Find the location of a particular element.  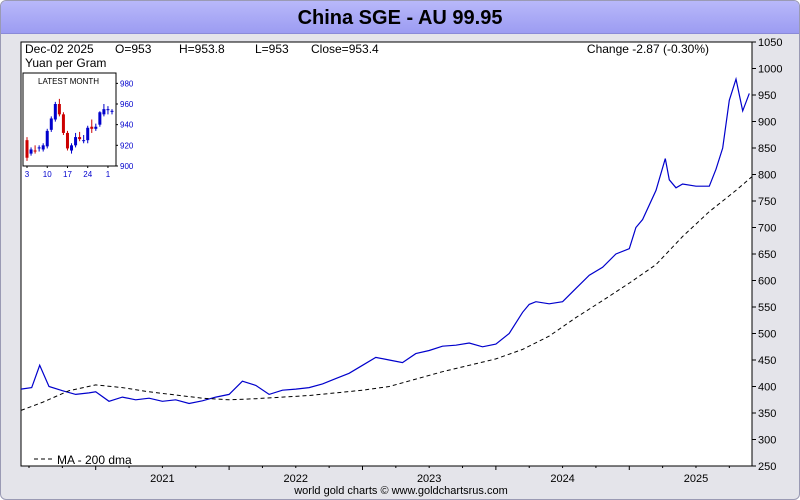

header-open: O=953 is located at coordinates (133, 49).